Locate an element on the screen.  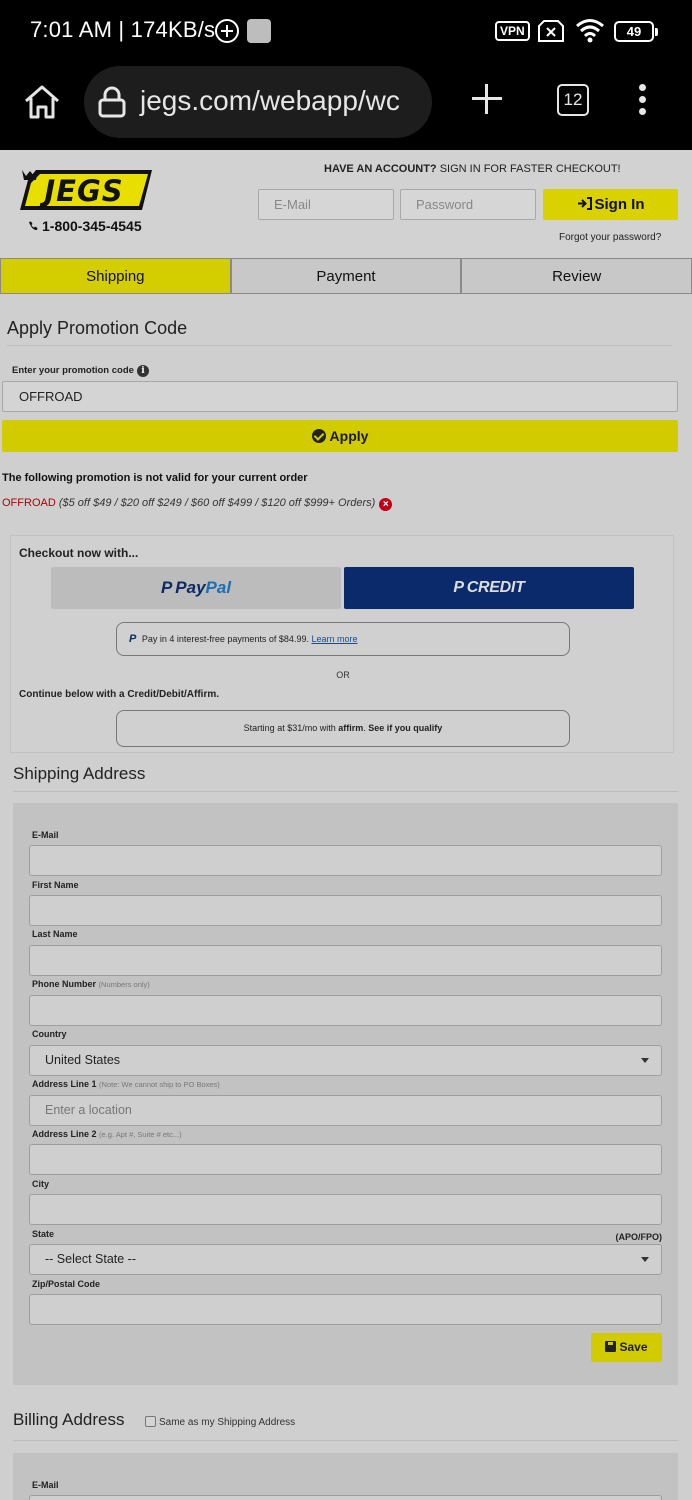
url-text: jegs.com/webapp/wc is located at coordinates (270, 100).